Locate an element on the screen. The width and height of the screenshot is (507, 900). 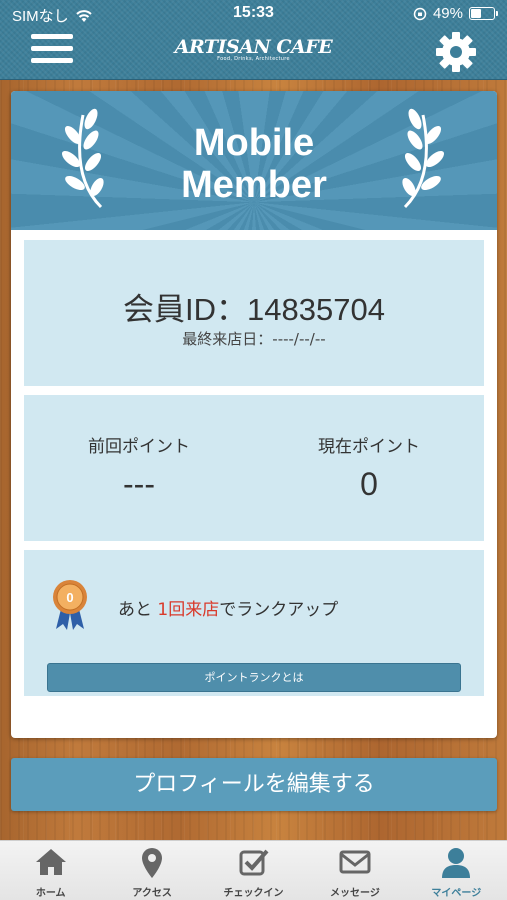
rank-up-message: あと 1回来店でランクアップ is located at coordinates (228, 610).